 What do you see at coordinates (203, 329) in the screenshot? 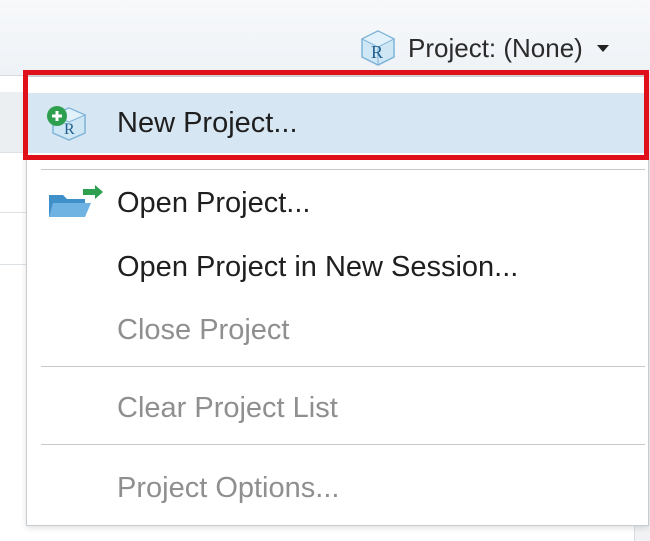
I see `menu-item-label: Close Project` at bounding box center [203, 329].